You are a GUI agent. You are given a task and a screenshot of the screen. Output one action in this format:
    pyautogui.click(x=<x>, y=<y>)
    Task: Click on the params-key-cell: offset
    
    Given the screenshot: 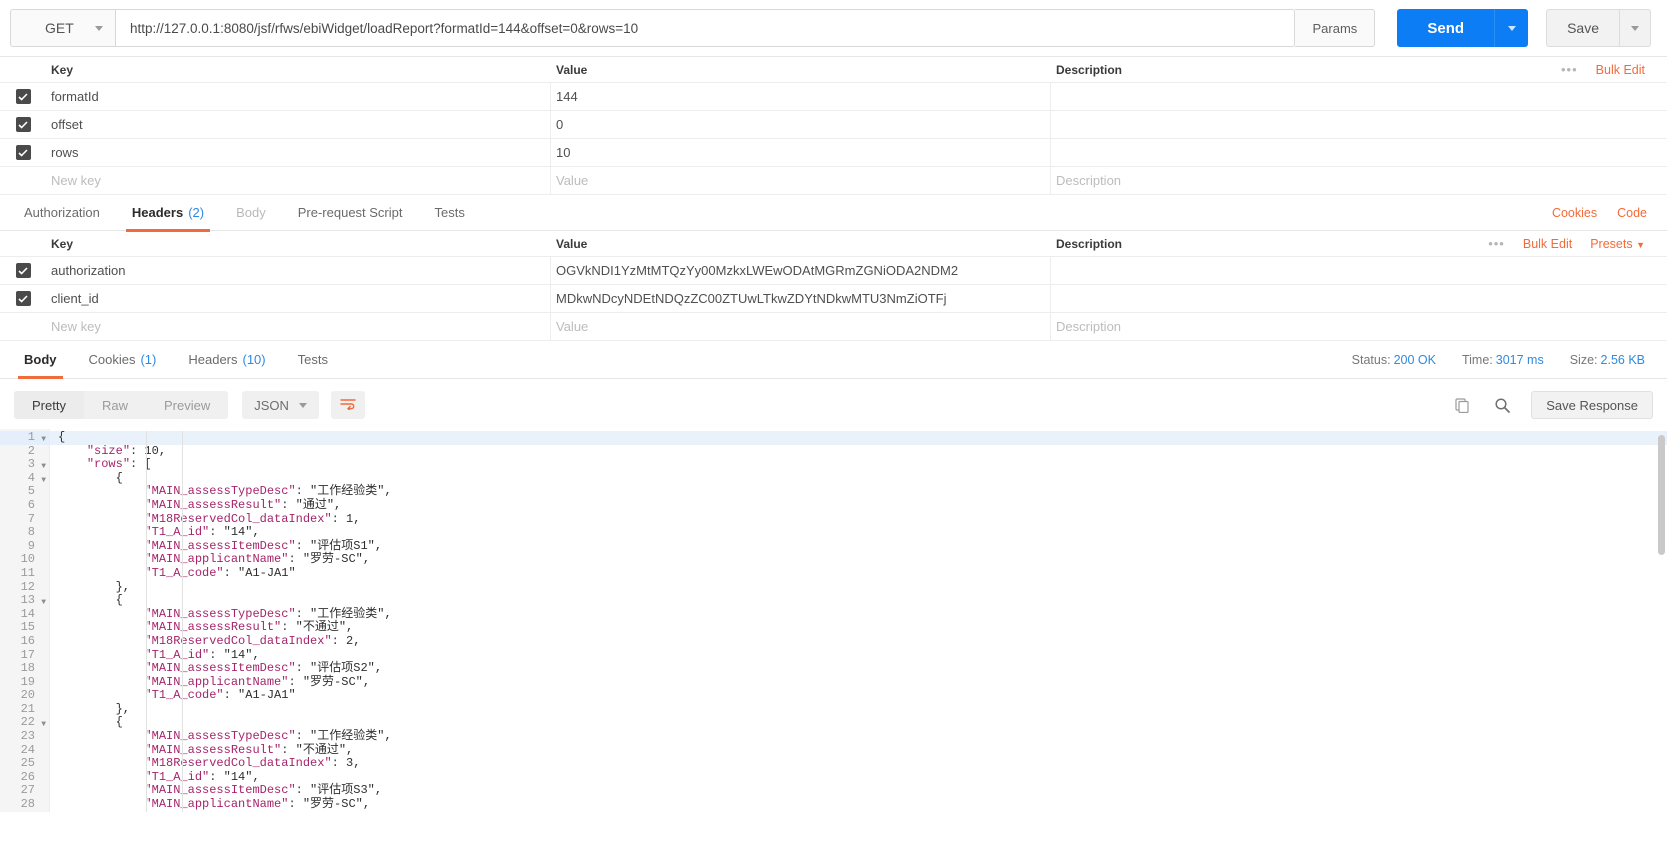 What is the action you would take?
    pyautogui.click(x=298, y=124)
    